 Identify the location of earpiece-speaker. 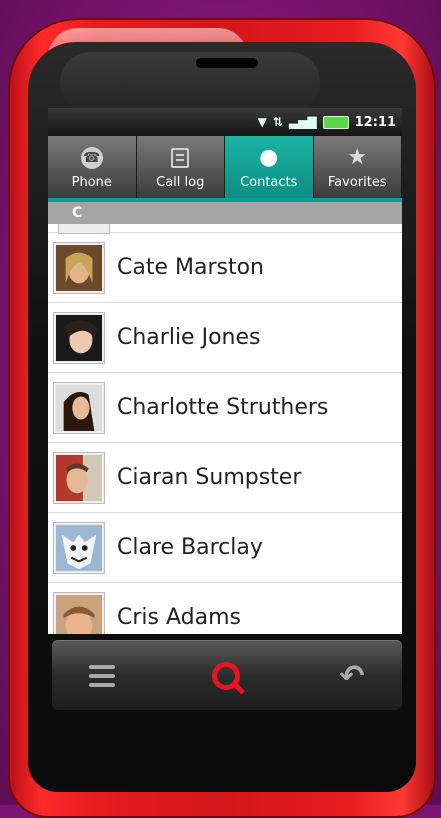
(227, 63).